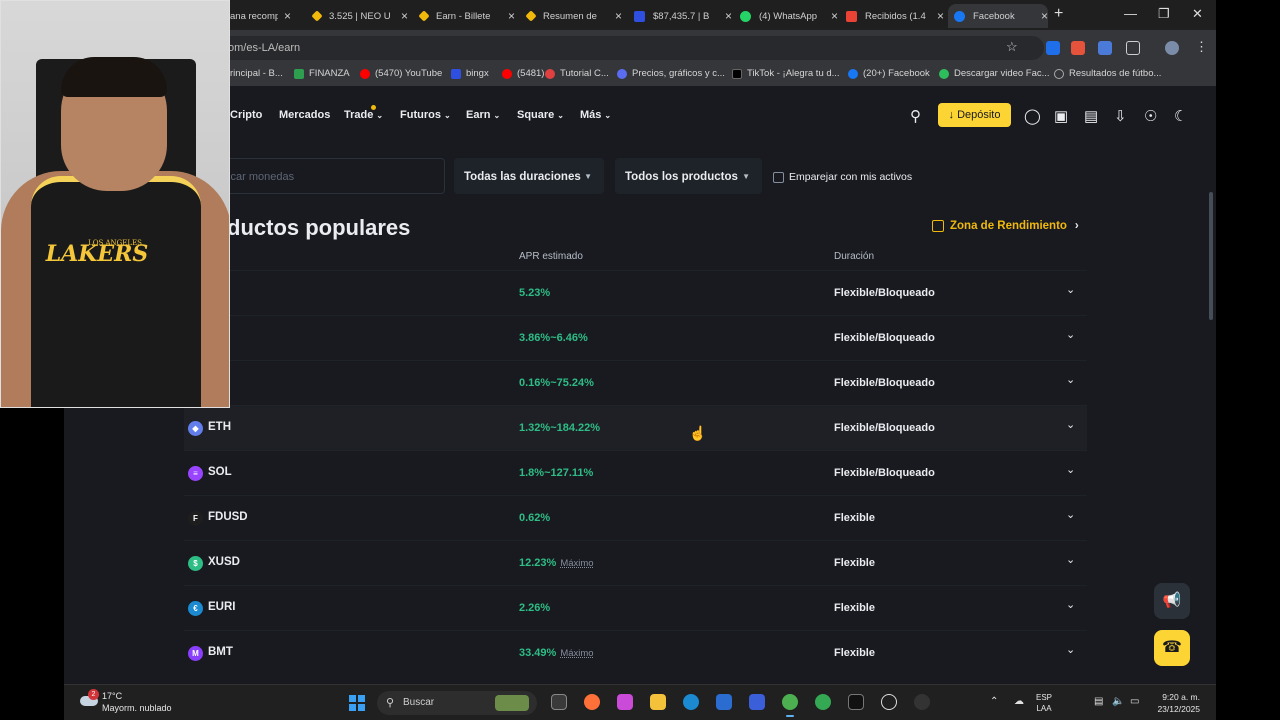 The height and width of the screenshot is (720, 1280). What do you see at coordinates (691, 702) in the screenshot?
I see `edge-icon` at bounding box center [691, 702].